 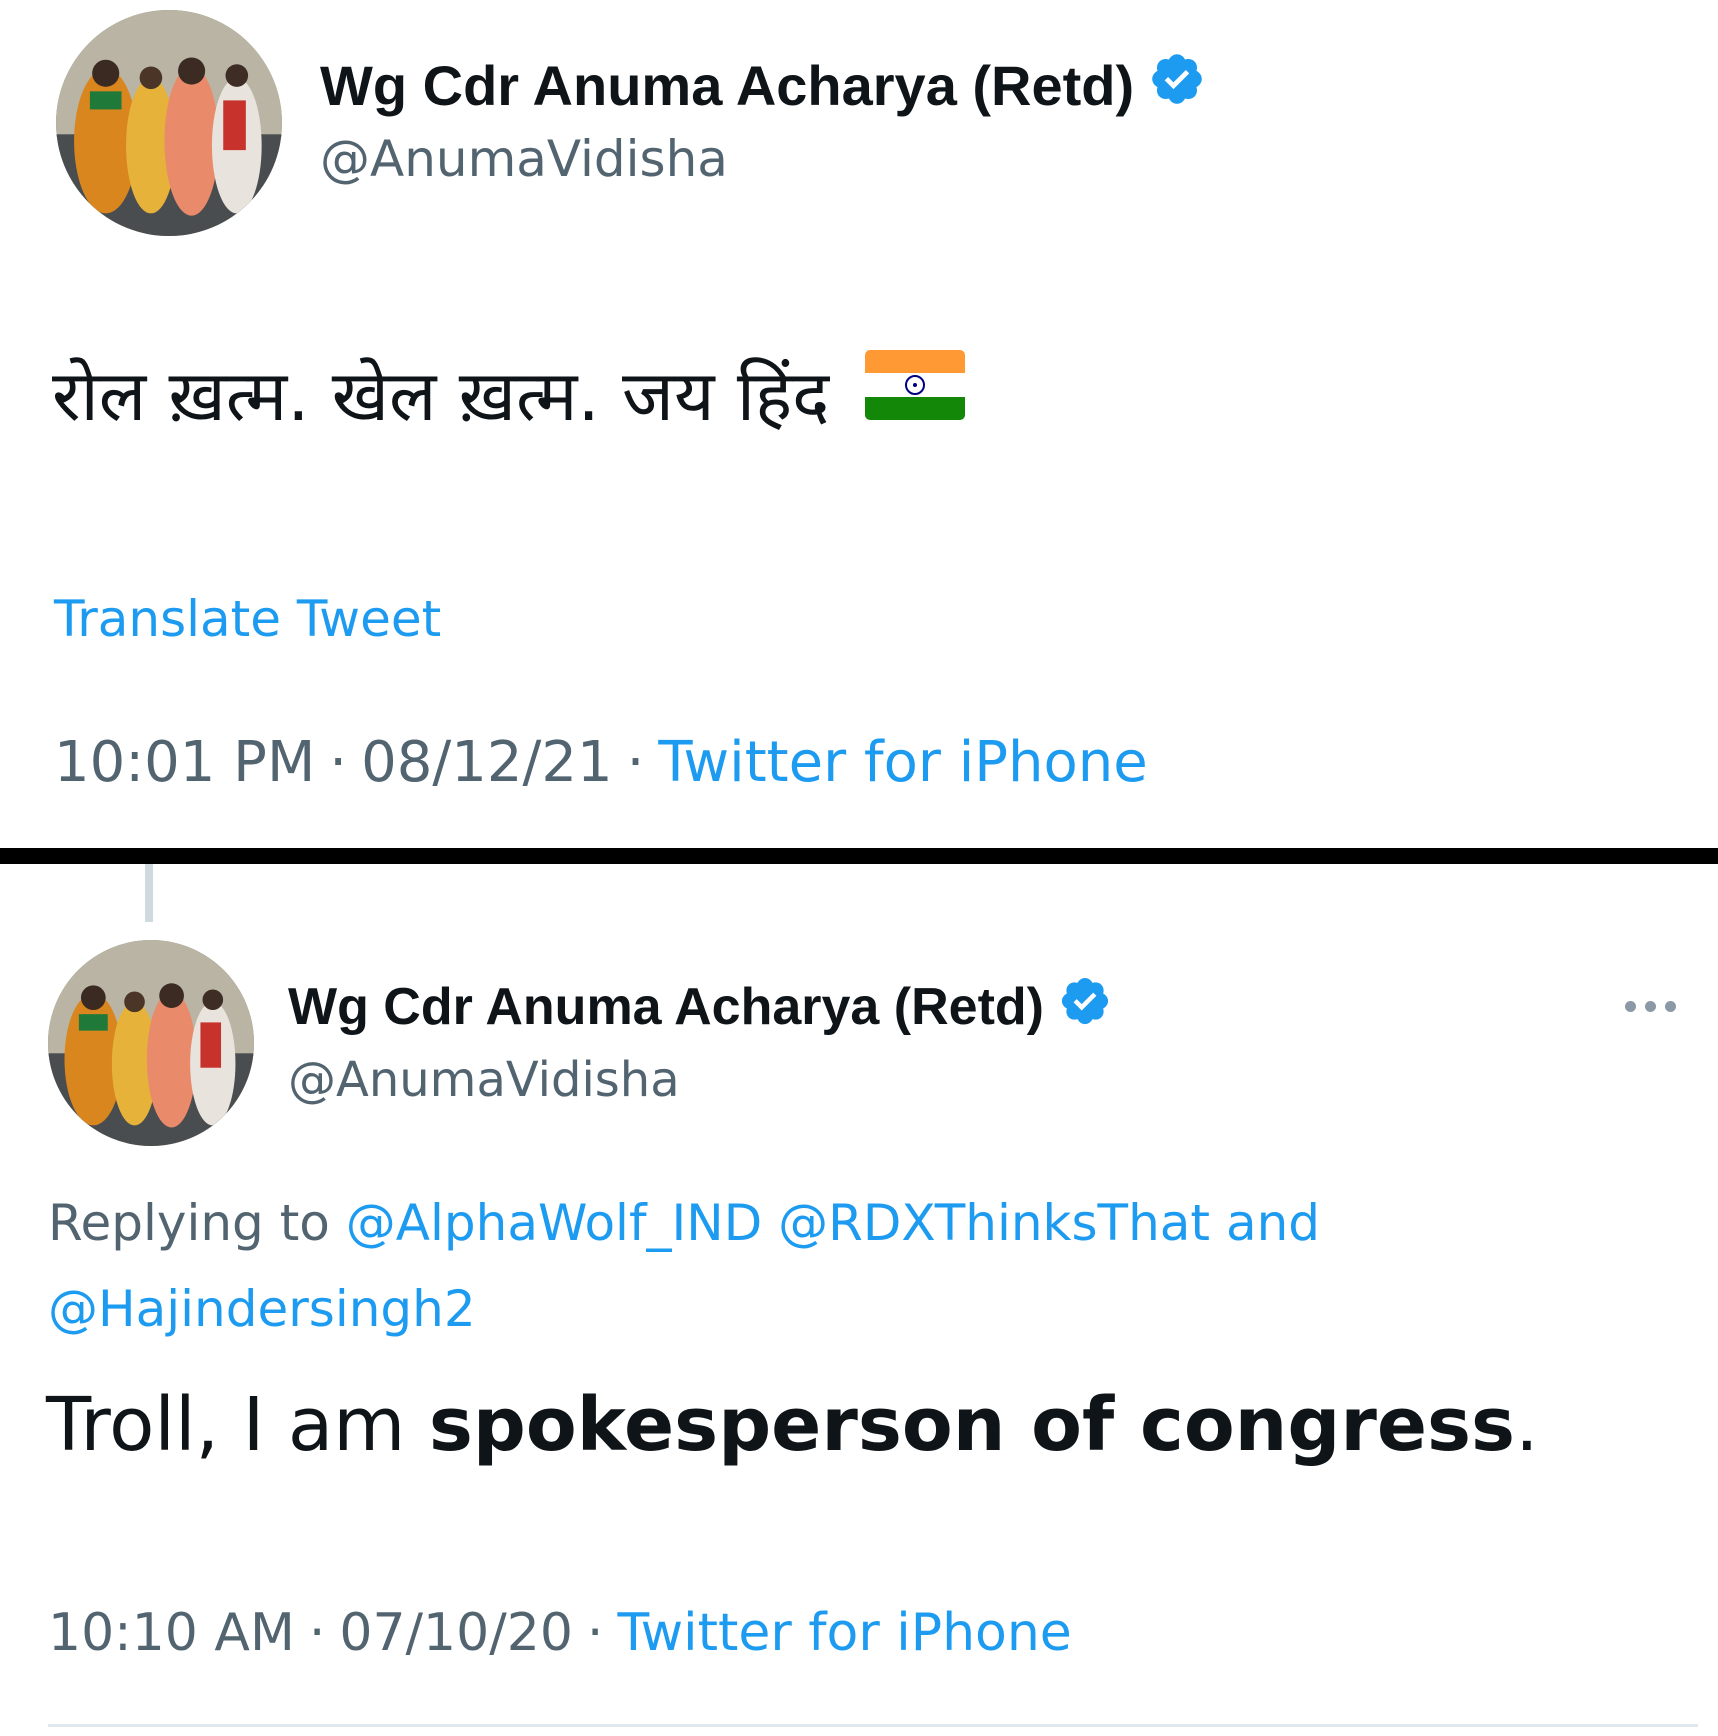 I want to click on tweet-metadata: 10:01 PM · 08/12/21 · Twitter for iPhone, so click(x=601, y=762).